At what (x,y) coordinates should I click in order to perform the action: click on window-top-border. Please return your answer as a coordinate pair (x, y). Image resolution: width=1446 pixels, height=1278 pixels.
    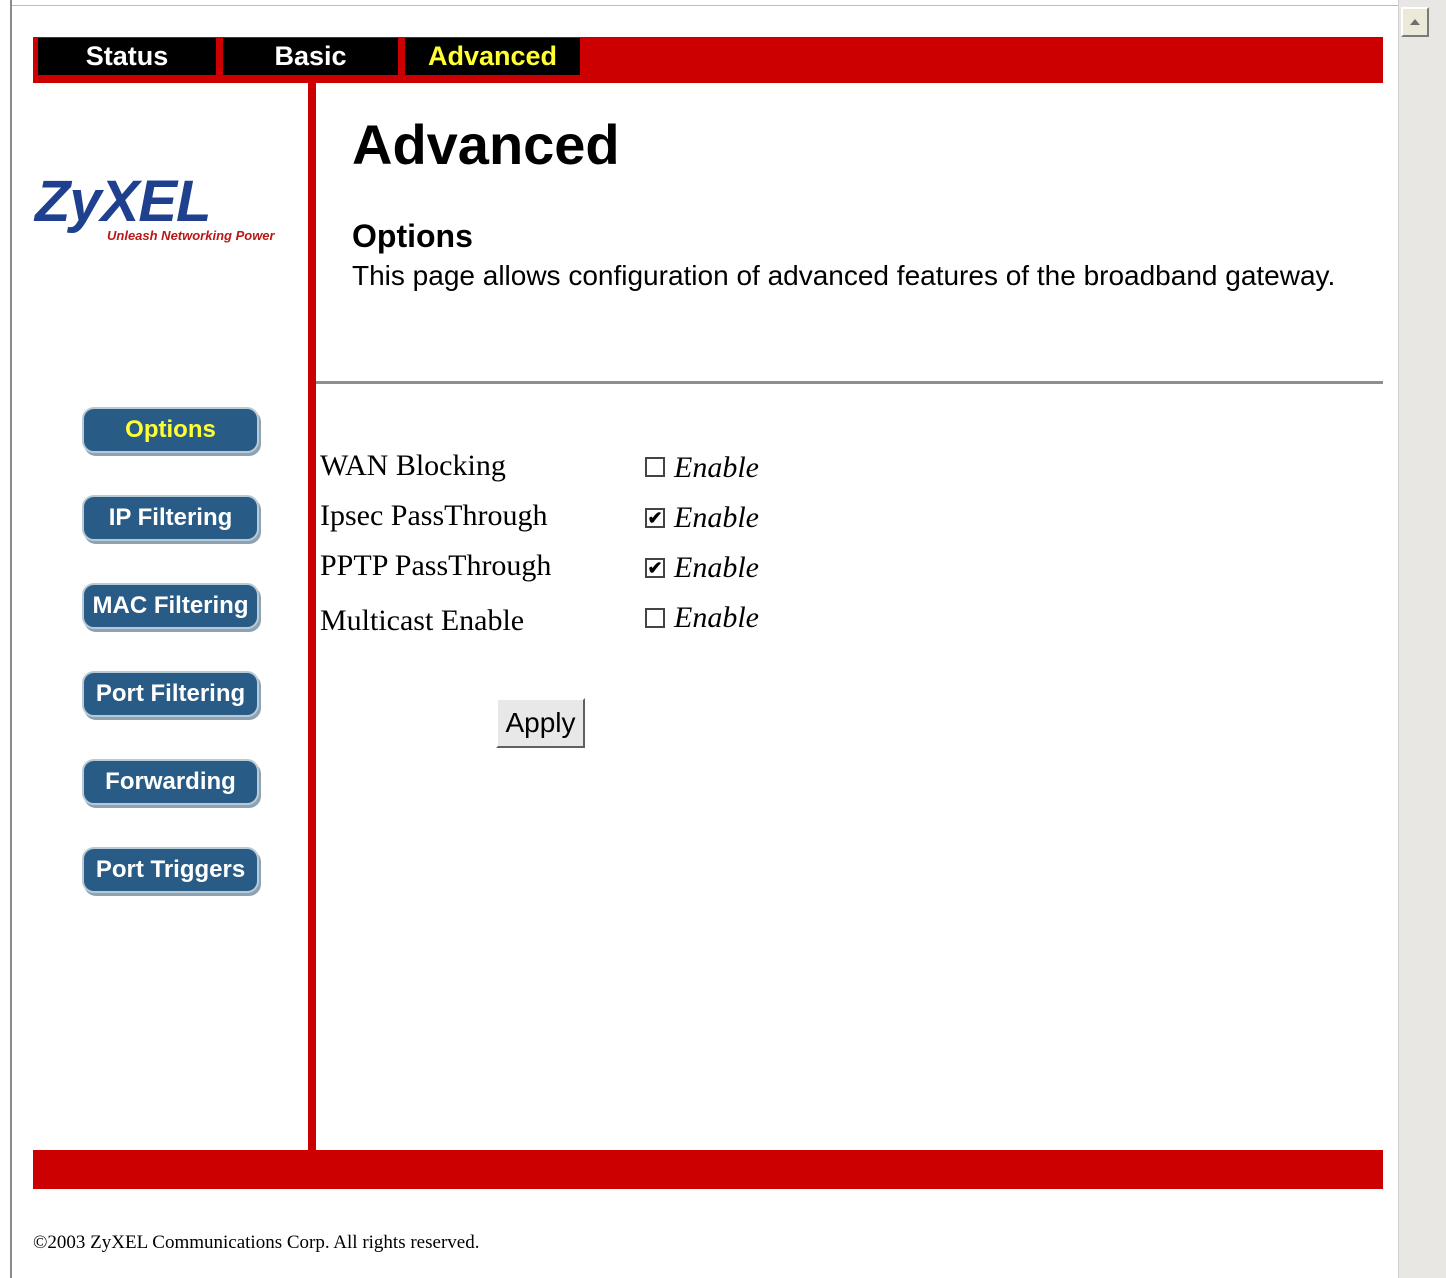
    Looking at the image, I should click on (705, 3).